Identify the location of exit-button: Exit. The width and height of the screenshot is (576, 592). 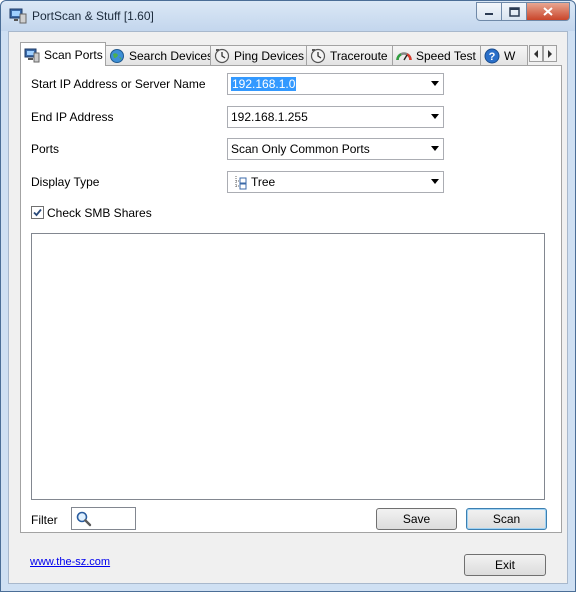
(505, 565).